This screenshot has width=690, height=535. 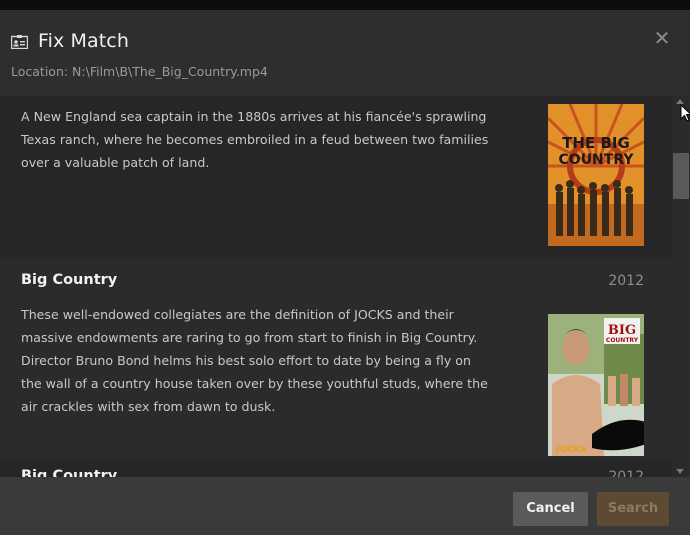 What do you see at coordinates (680, 471) in the screenshot?
I see `scroll-down-arrow-icon` at bounding box center [680, 471].